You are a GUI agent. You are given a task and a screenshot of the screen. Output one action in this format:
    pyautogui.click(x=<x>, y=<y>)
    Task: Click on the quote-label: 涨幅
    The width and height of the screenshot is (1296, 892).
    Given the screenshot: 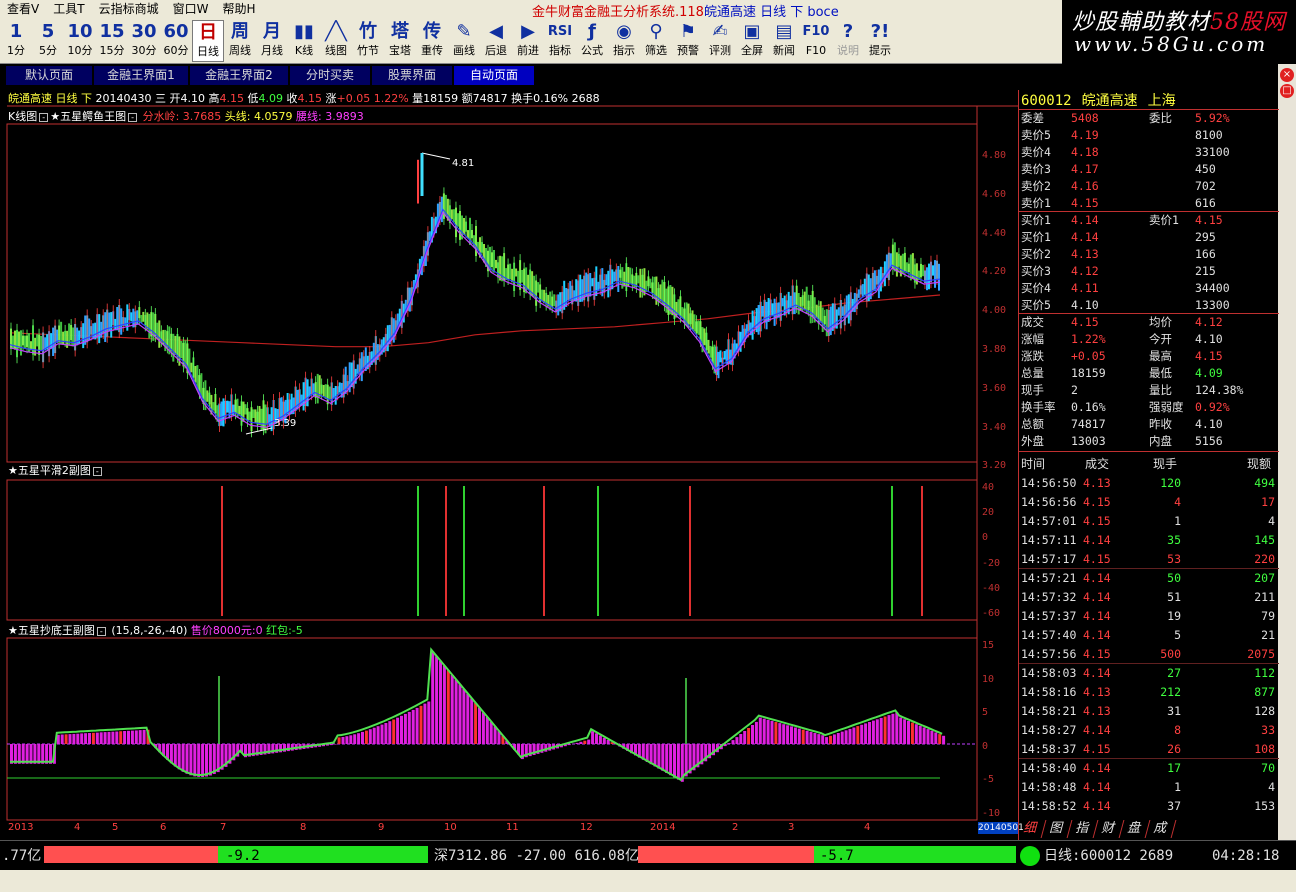 What is the action you would take?
    pyautogui.click(x=1032, y=339)
    